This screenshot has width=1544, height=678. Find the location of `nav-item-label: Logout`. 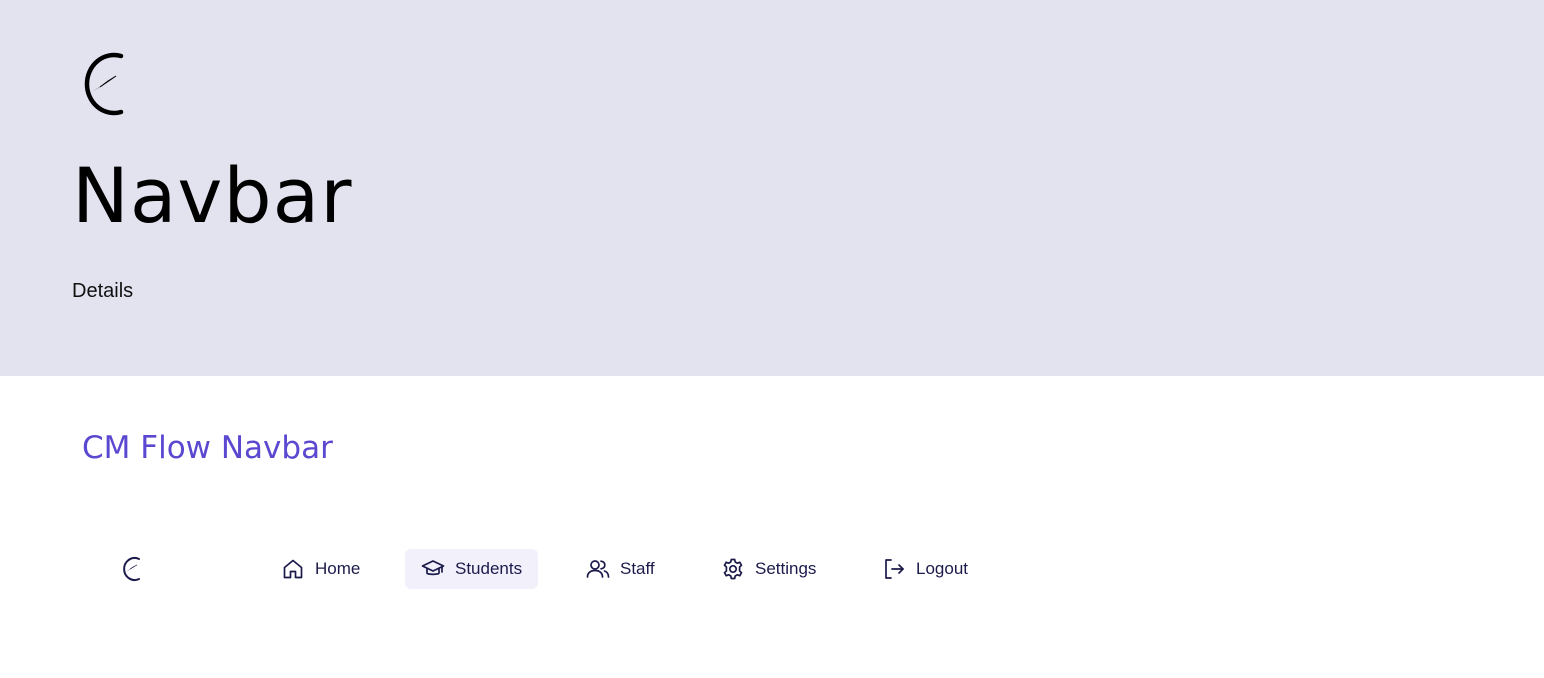

nav-item-label: Logout is located at coordinates (942, 568).